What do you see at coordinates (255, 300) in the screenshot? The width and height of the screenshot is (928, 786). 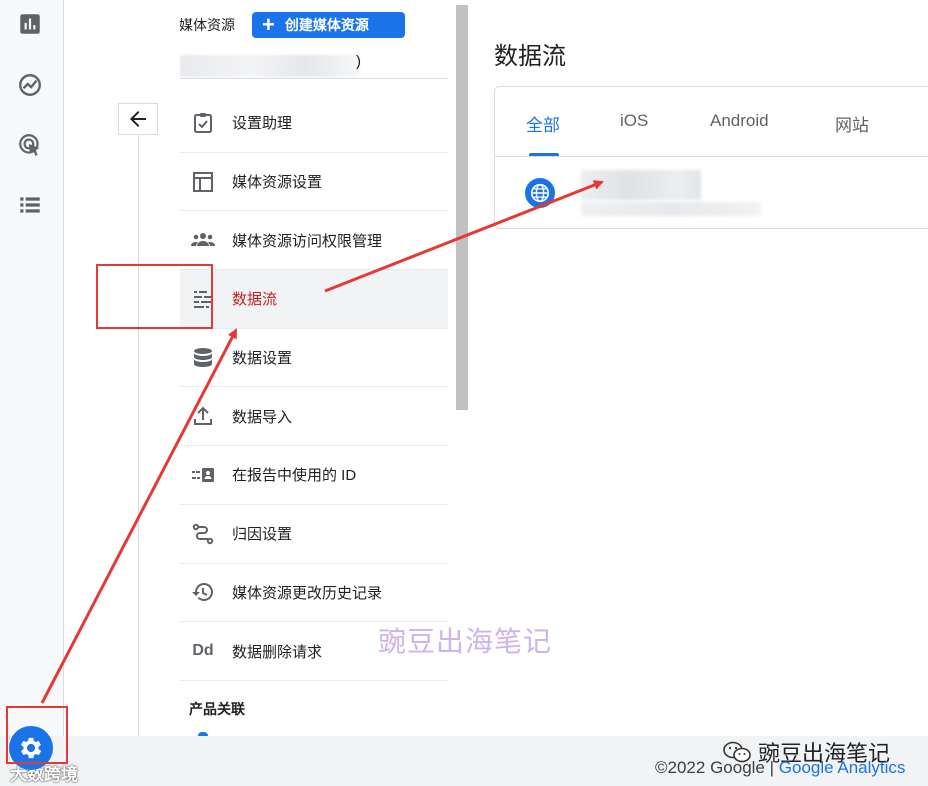 I see `menu-item-label: 数据流` at bounding box center [255, 300].